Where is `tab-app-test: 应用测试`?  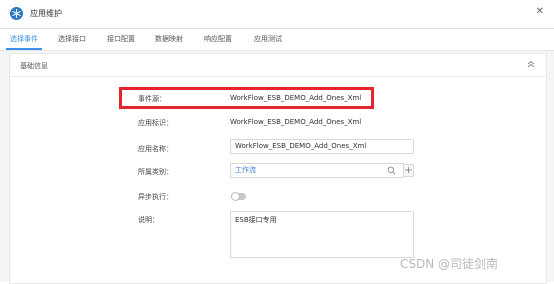 tab-app-test: 应用测试 is located at coordinates (268, 39).